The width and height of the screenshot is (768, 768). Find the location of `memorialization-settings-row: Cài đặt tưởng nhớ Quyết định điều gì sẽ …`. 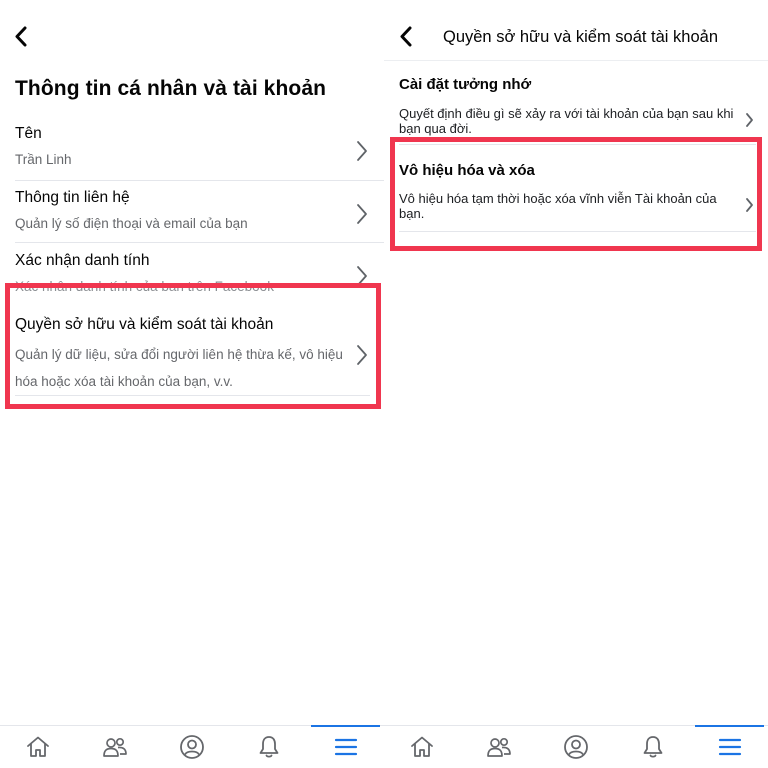

memorialization-settings-row: Cài đặt tưởng nhớ Quyết định điều gì sẽ … is located at coordinates (577, 109).